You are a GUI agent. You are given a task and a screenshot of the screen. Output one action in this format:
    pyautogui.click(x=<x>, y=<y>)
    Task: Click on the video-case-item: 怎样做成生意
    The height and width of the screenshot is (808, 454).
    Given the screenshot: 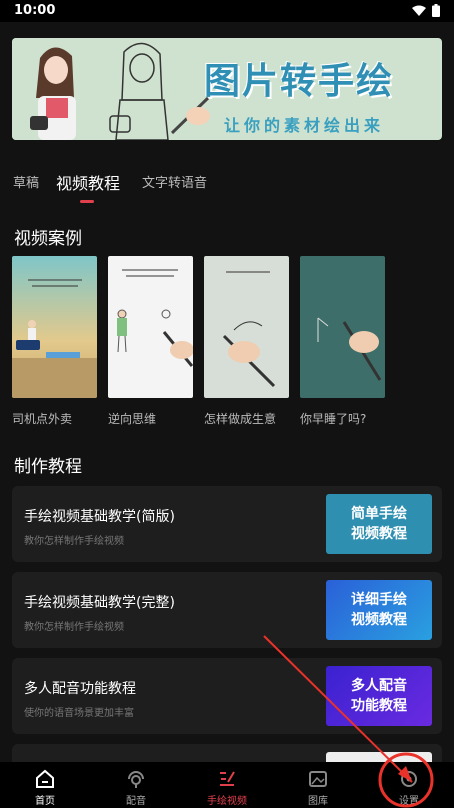 What is the action you would take?
    pyautogui.click(x=246, y=341)
    